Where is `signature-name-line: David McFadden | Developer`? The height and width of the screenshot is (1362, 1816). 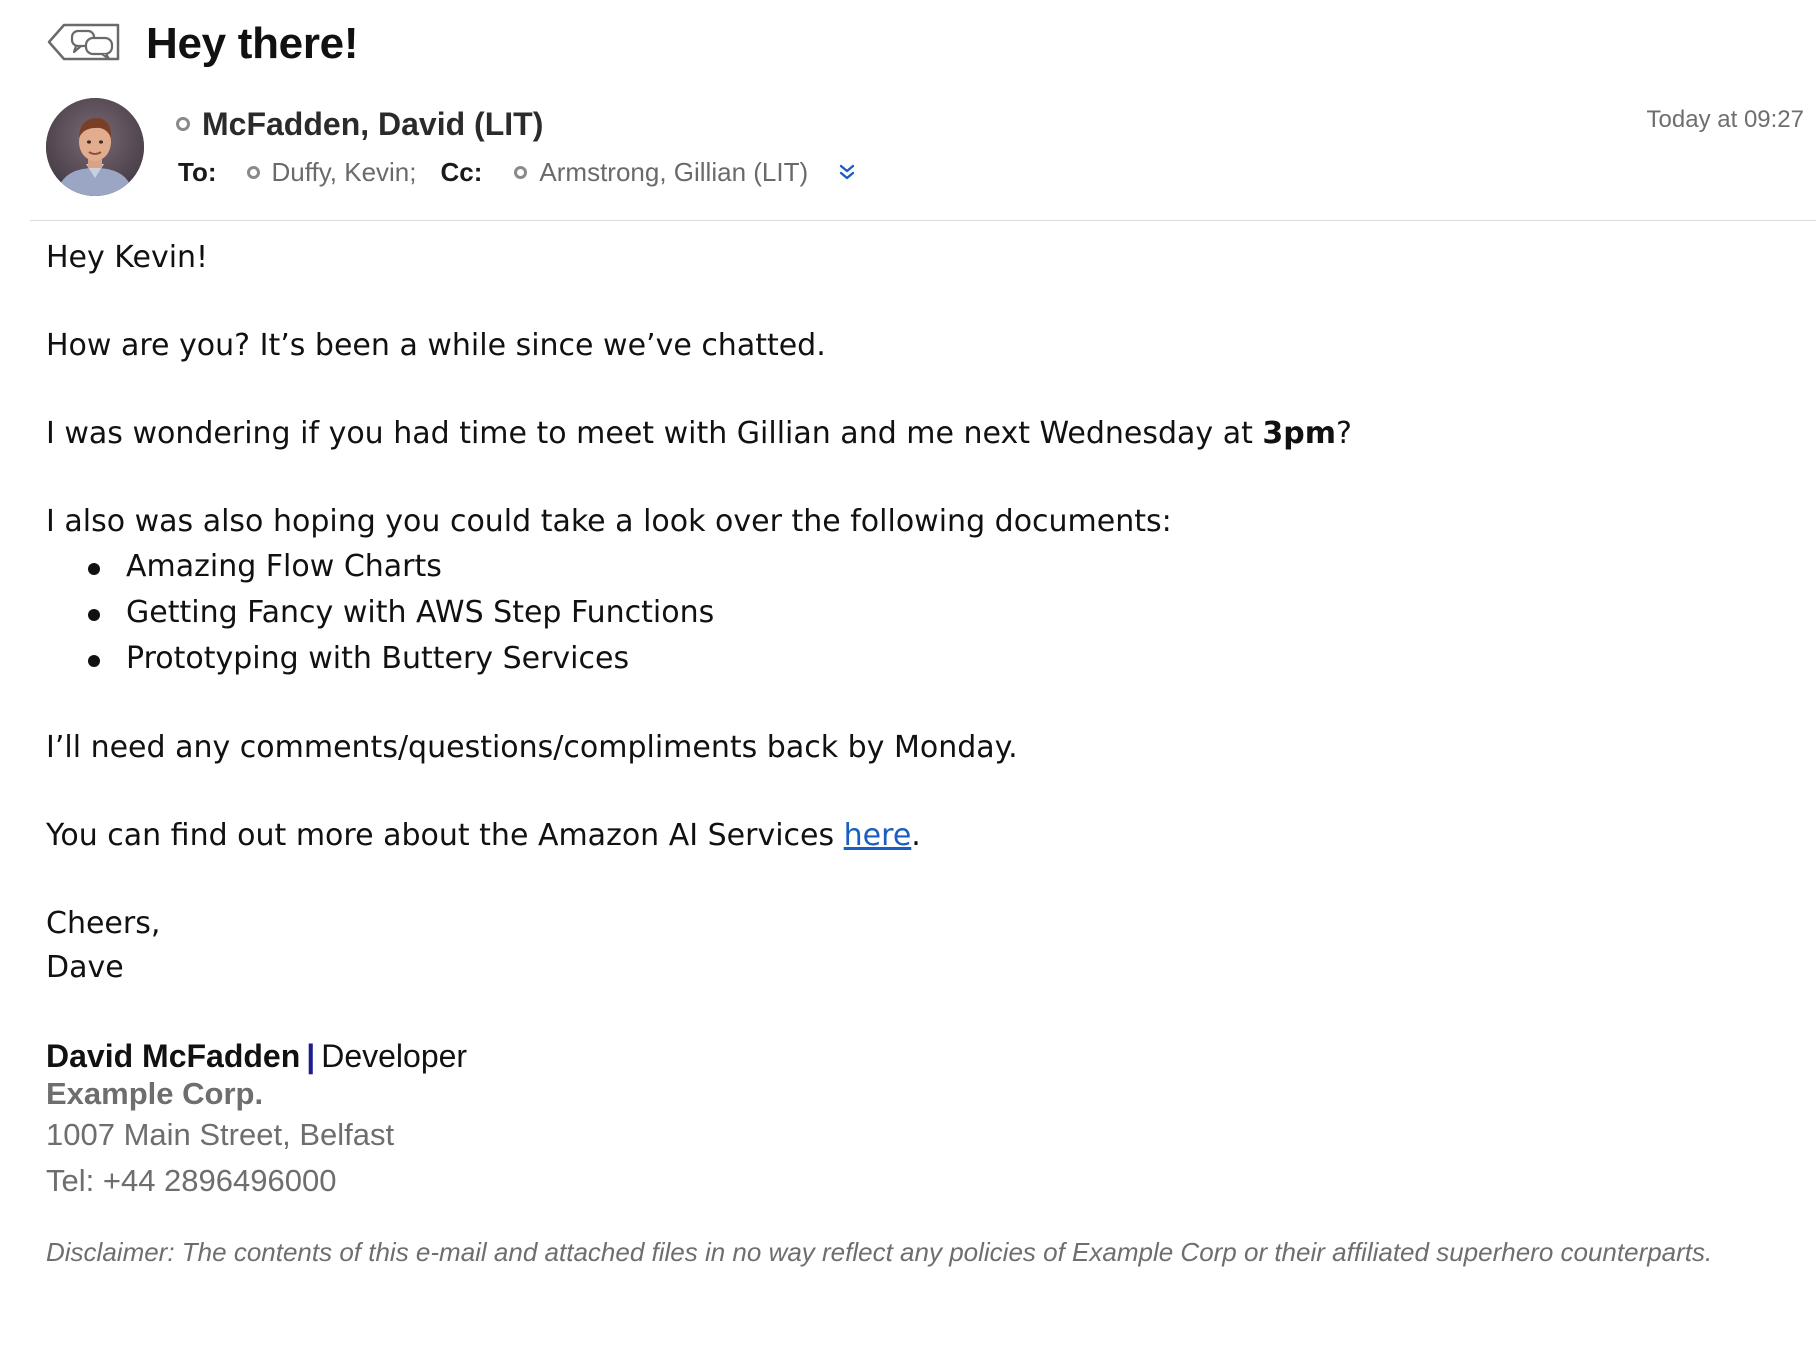 signature-name-line: David McFadden | Developer is located at coordinates (256, 1056).